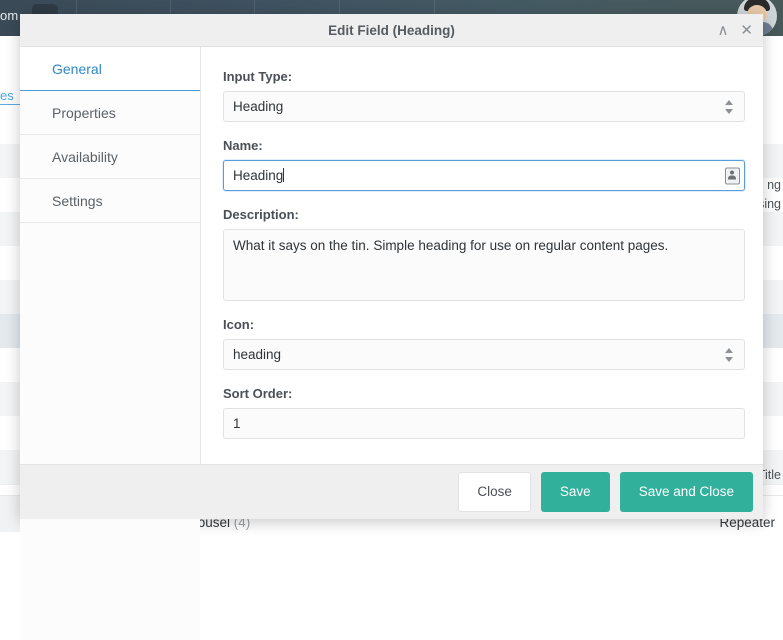 The width and height of the screenshot is (783, 640). I want to click on sort-order-label: Sort Order:, so click(258, 393).